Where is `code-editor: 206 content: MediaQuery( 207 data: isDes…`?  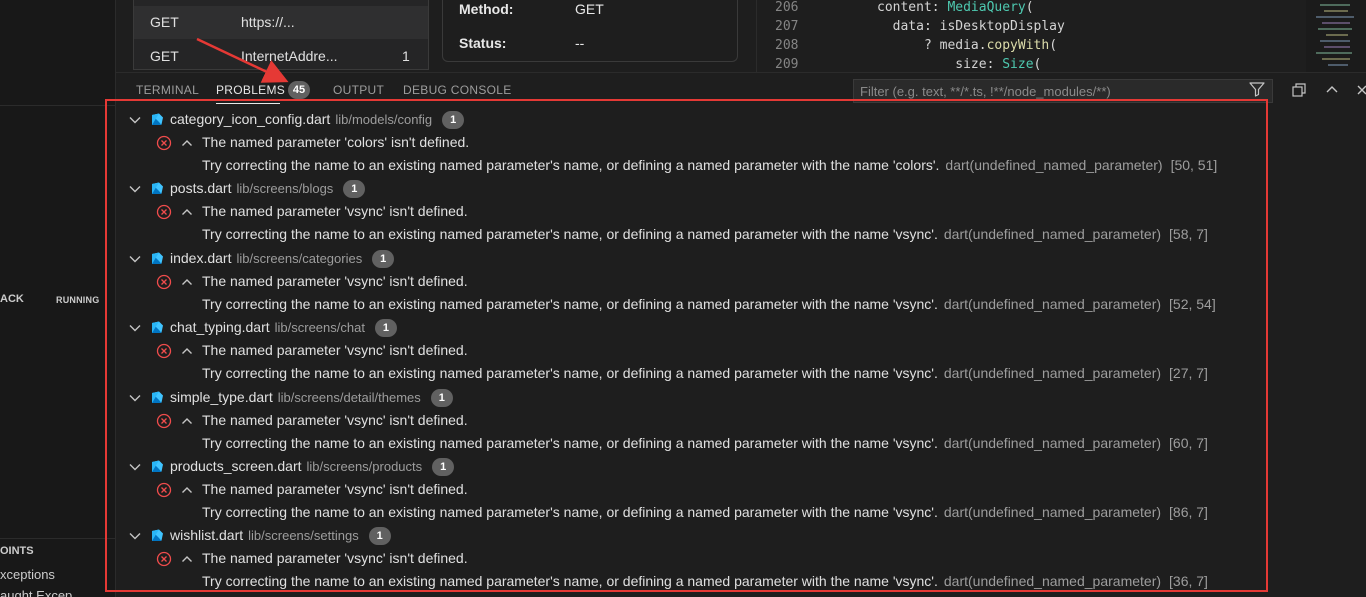 code-editor: 206 content: MediaQuery( 207 data: isDes… is located at coordinates (1031, 36).